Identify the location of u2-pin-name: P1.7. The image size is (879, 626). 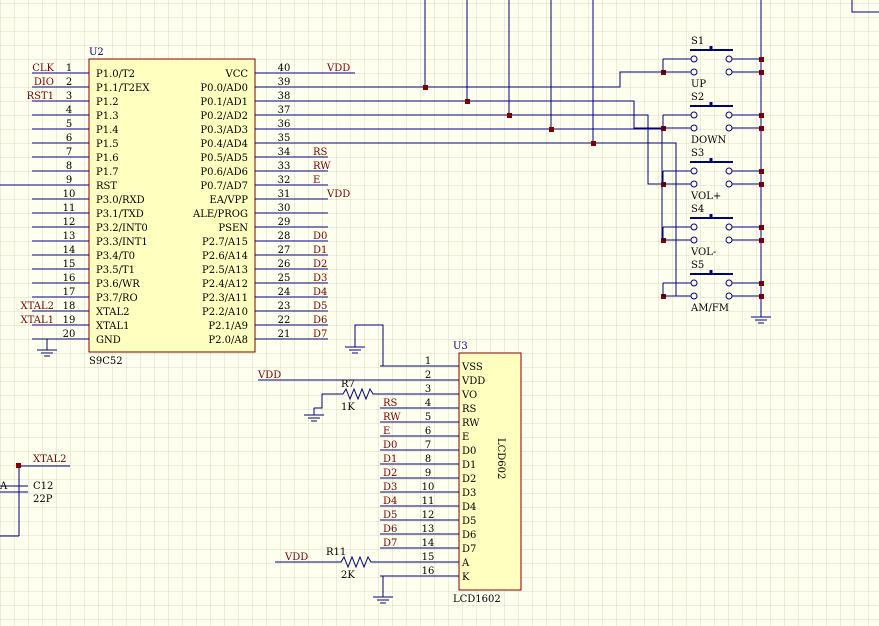
(107, 172).